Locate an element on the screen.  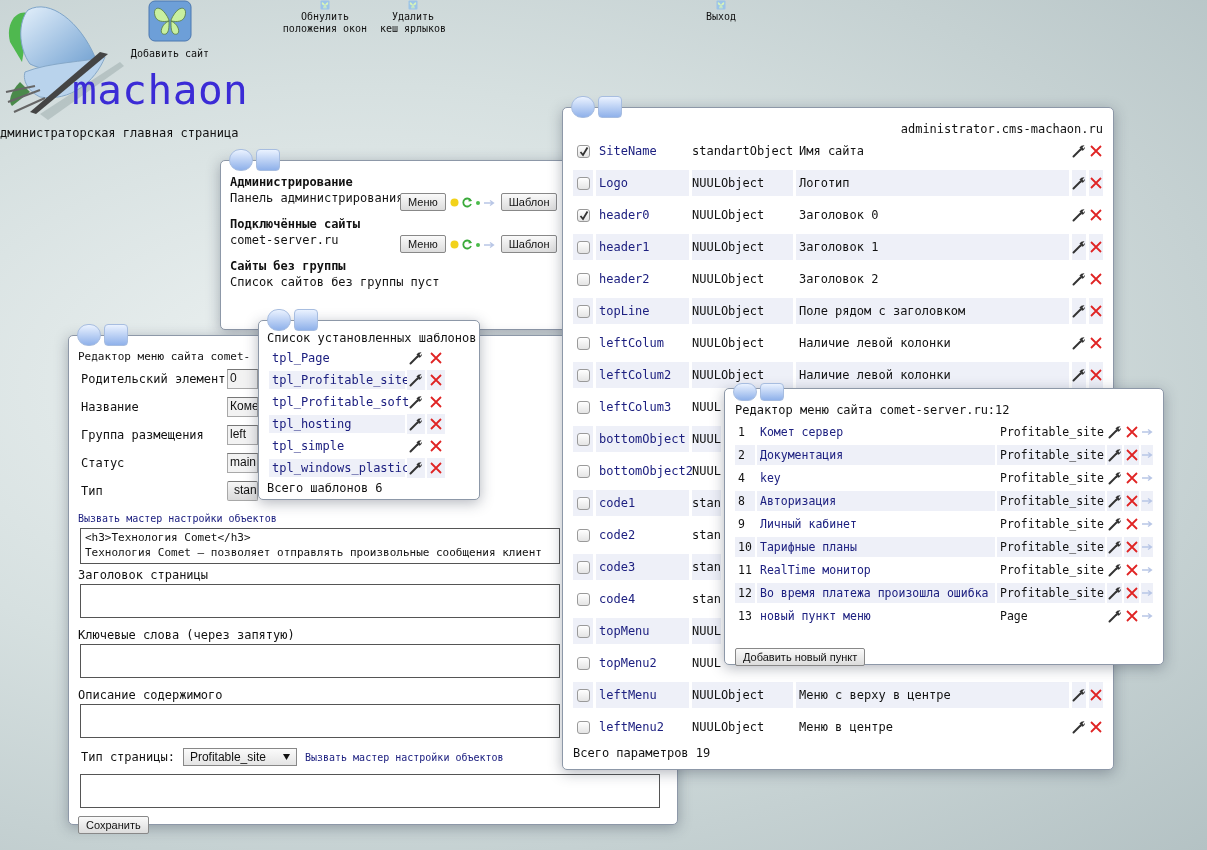
menu-item-link: Тарифные планы is located at coordinates (876, 547).